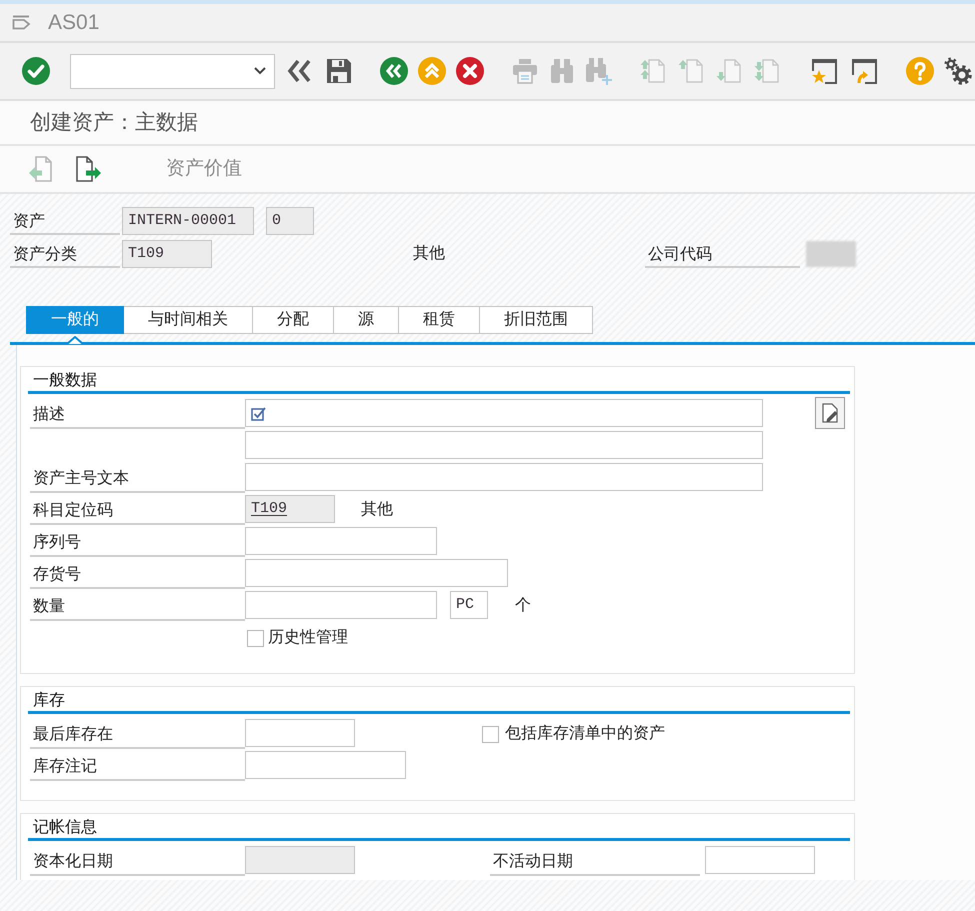 Image resolution: width=975 pixels, height=911 pixels. I want to click on unit-field: PC, so click(469, 605).